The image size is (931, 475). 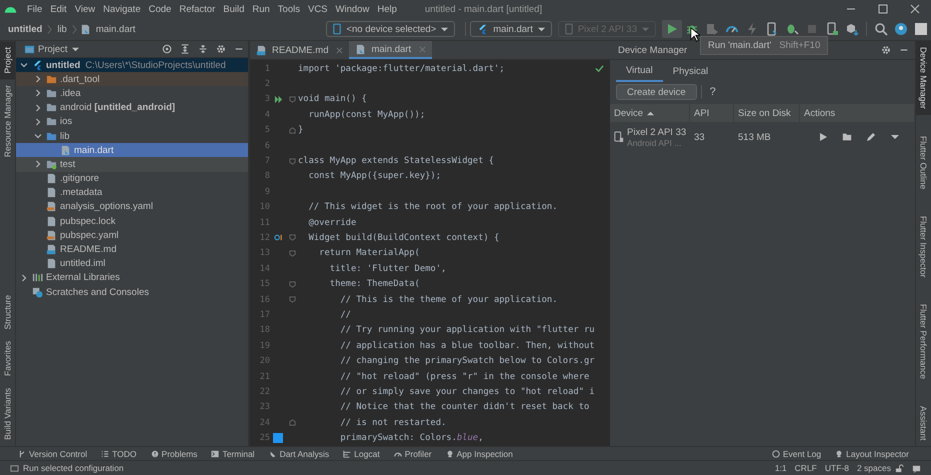 What do you see at coordinates (318, 9) in the screenshot?
I see `menu-item: VCS` at bounding box center [318, 9].